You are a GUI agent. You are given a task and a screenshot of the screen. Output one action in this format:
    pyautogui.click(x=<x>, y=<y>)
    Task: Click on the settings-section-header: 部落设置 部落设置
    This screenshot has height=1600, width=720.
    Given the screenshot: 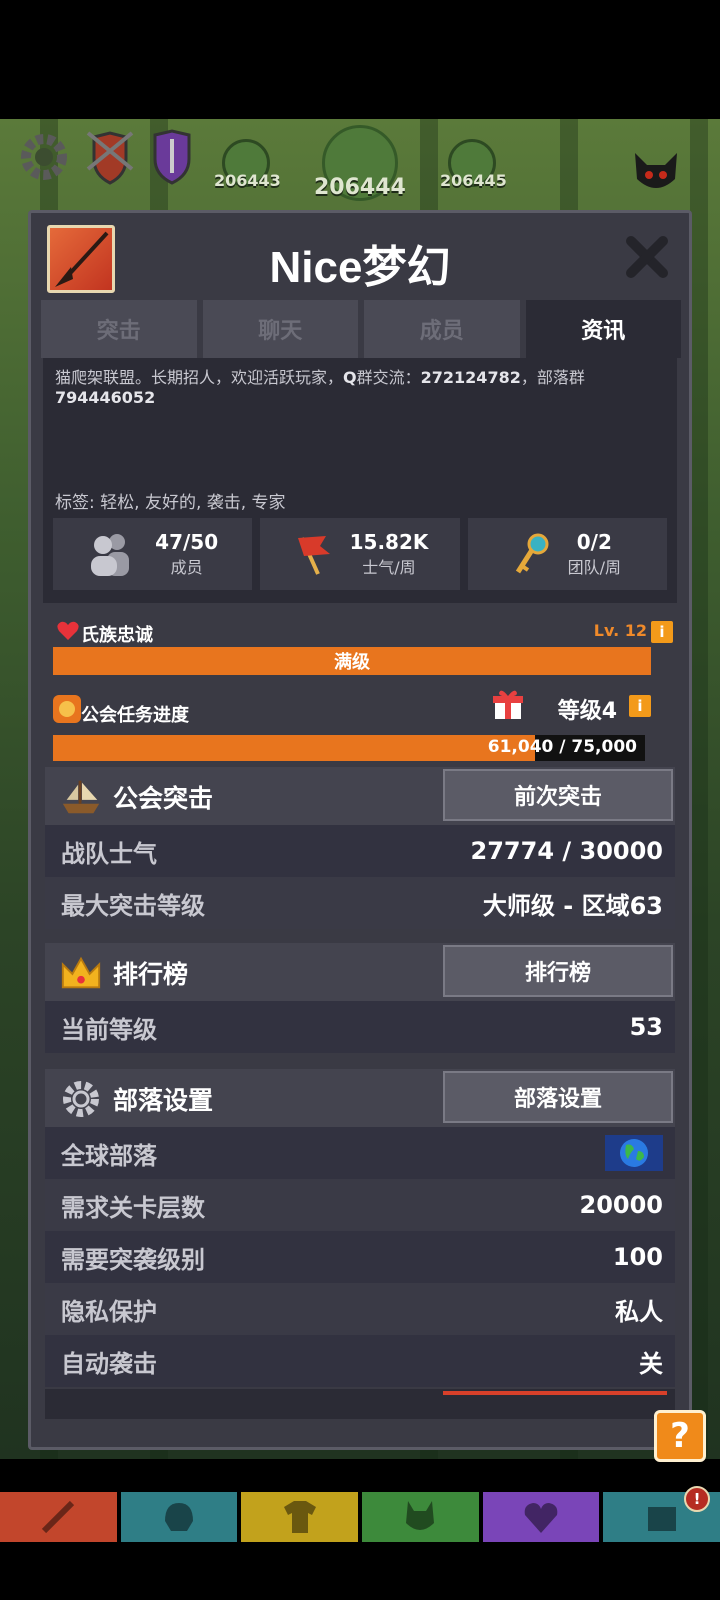 What is the action you would take?
    pyautogui.click(x=360, y=1098)
    